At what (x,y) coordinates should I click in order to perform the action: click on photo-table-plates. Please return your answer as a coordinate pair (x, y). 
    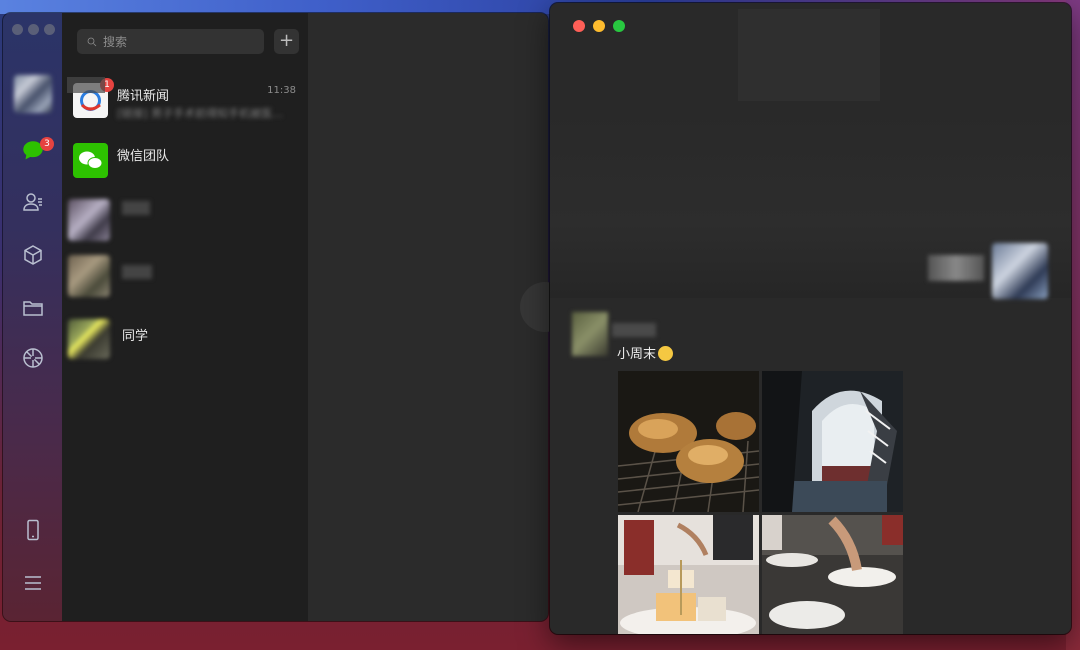
    Looking at the image, I should click on (832, 574).